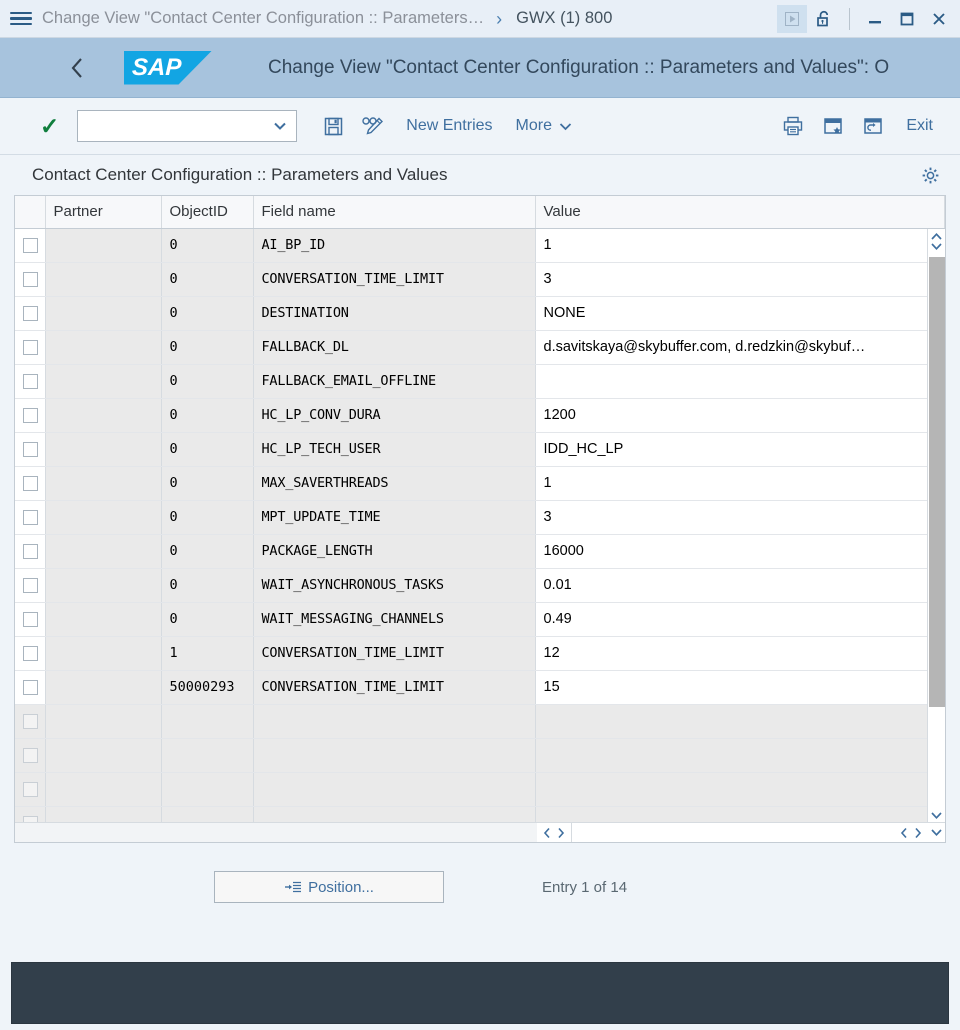  Describe the element at coordinates (394, 347) in the screenshot. I see `cell-fieldname: FALLBACK_DL` at that location.